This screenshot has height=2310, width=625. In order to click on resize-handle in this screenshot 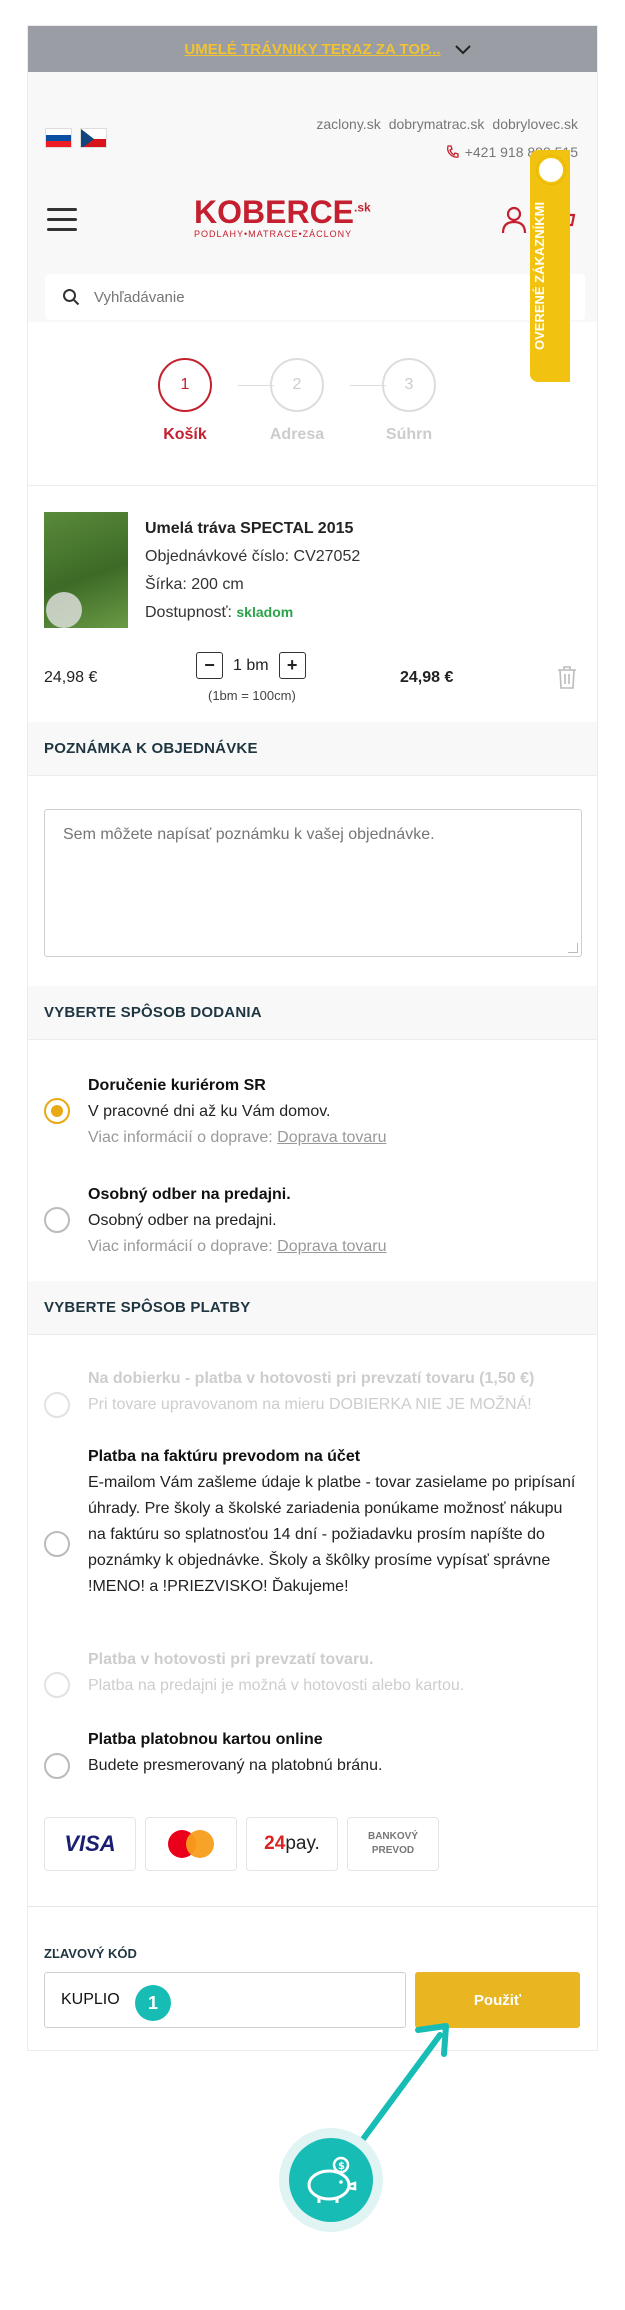, I will do `click(573, 948)`.